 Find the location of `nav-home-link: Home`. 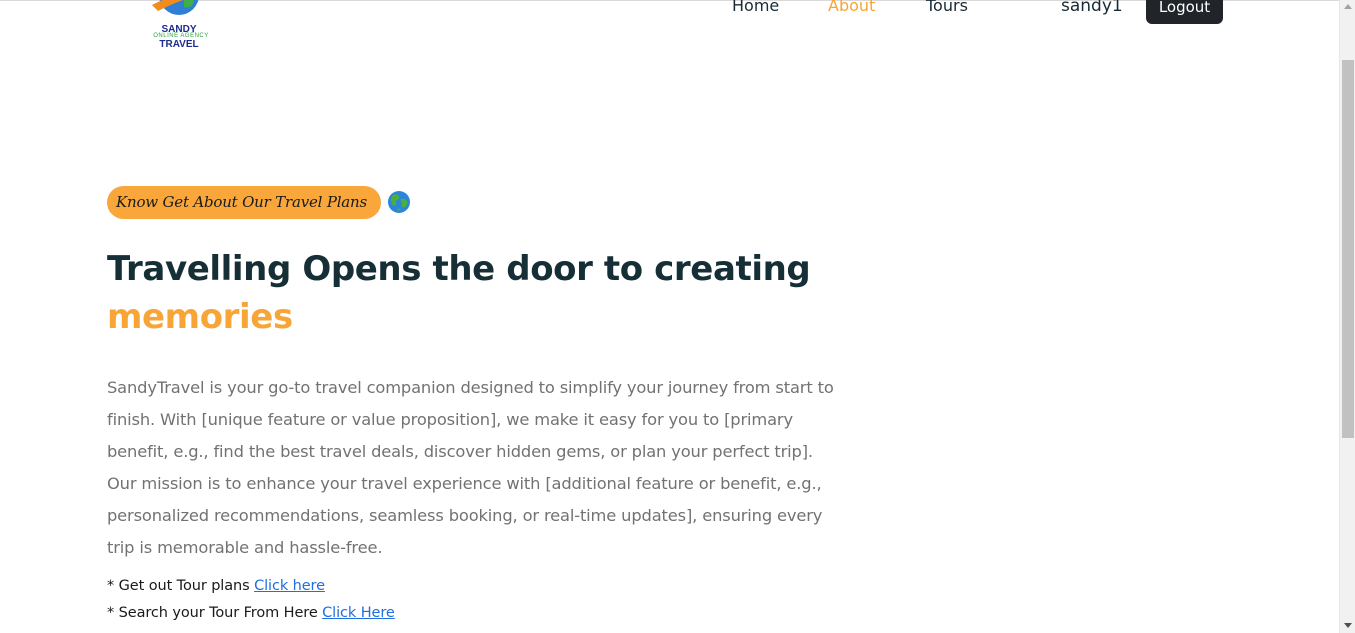

nav-home-link: Home is located at coordinates (755, 7).